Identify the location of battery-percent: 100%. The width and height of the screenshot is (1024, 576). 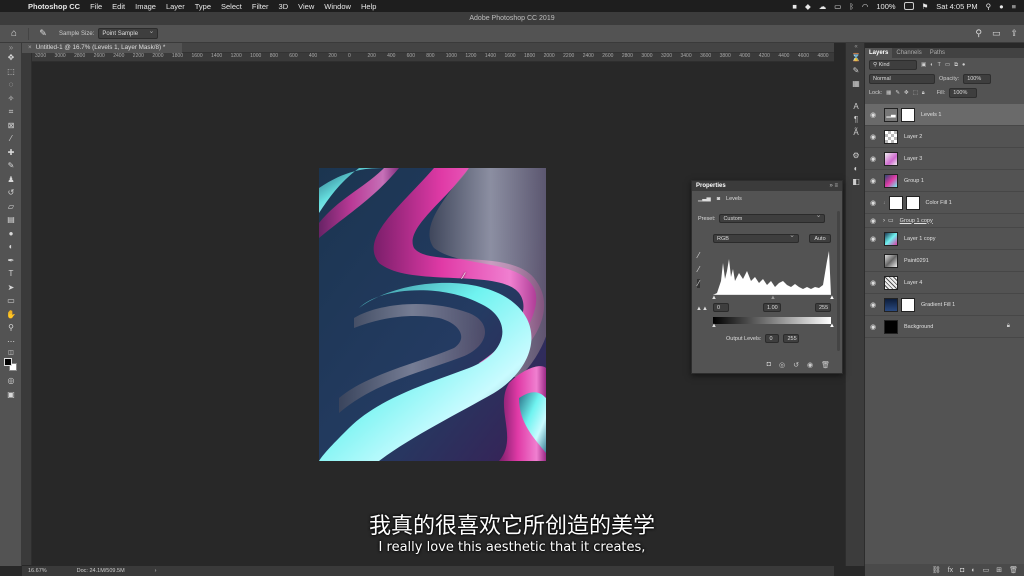
(885, 6).